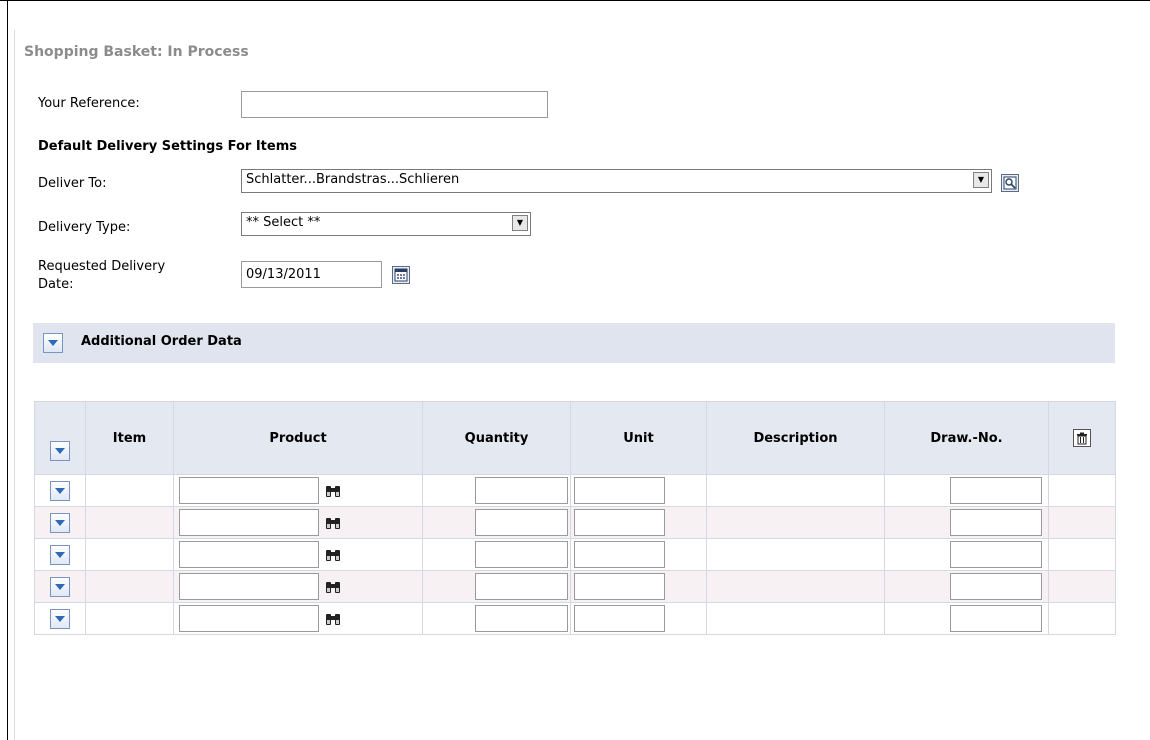 The height and width of the screenshot is (740, 1150). I want to click on delivery-type-select: ** Select ** ▼, so click(386, 224).